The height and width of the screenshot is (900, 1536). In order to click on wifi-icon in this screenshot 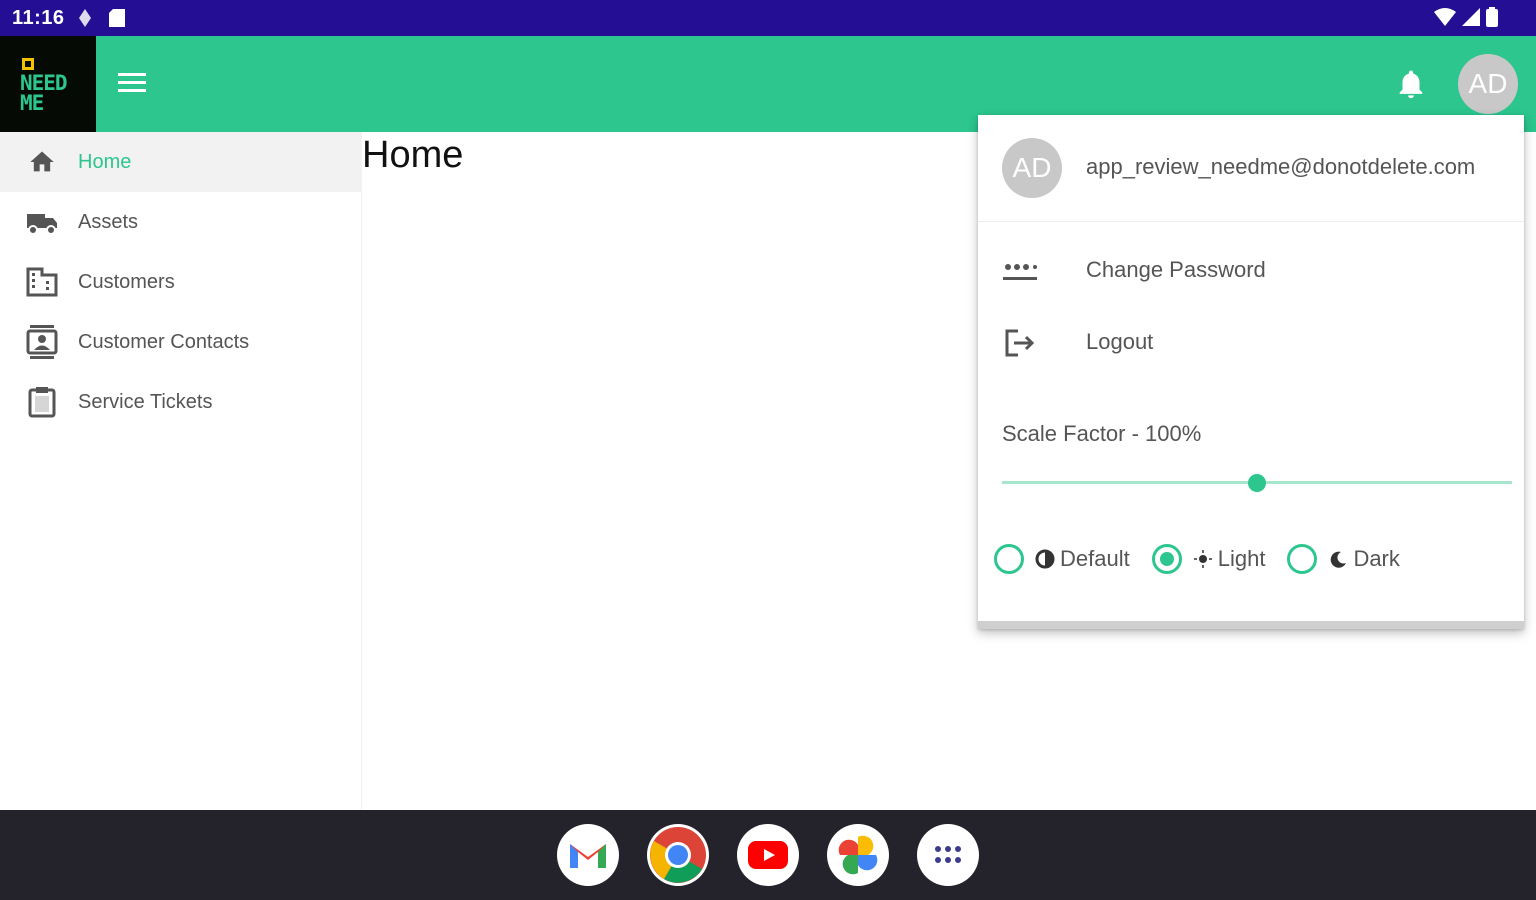, I will do `click(1445, 17)`.